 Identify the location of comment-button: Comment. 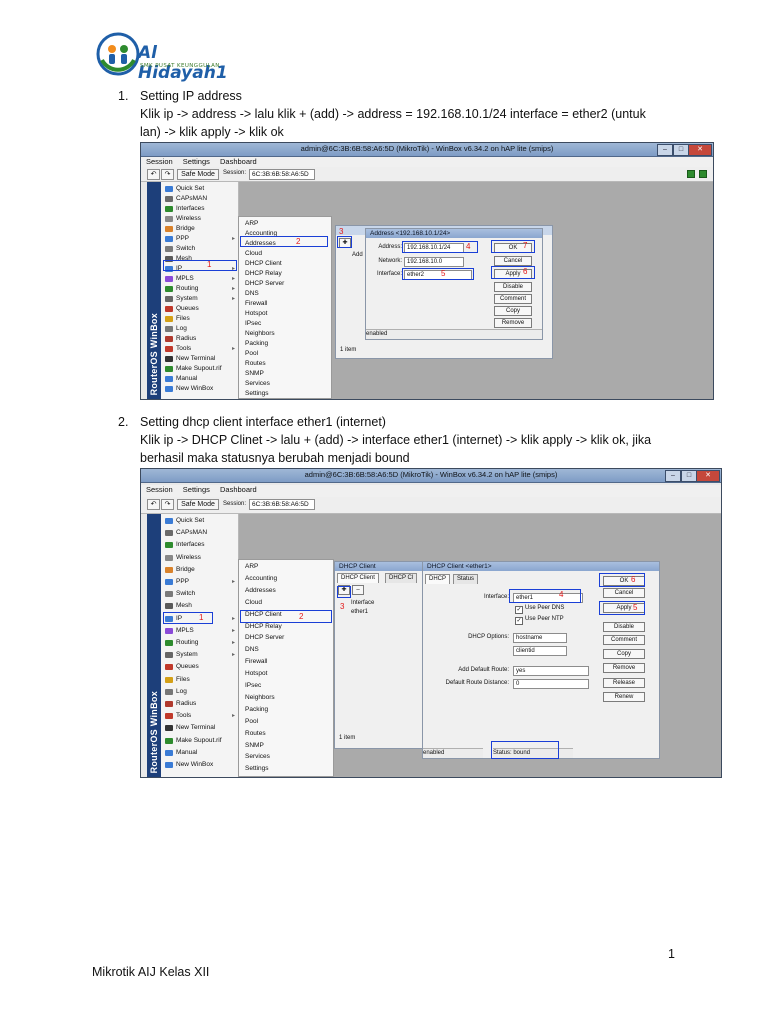
(513, 299).